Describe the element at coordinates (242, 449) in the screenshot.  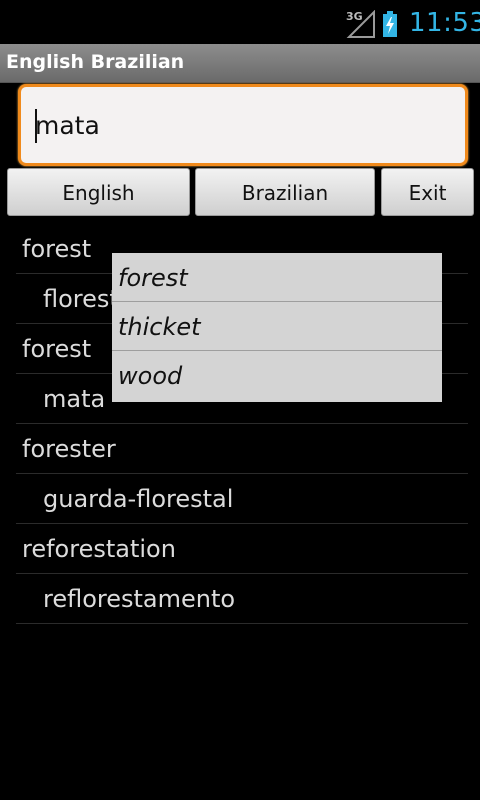
I see `result-word: forester` at that location.